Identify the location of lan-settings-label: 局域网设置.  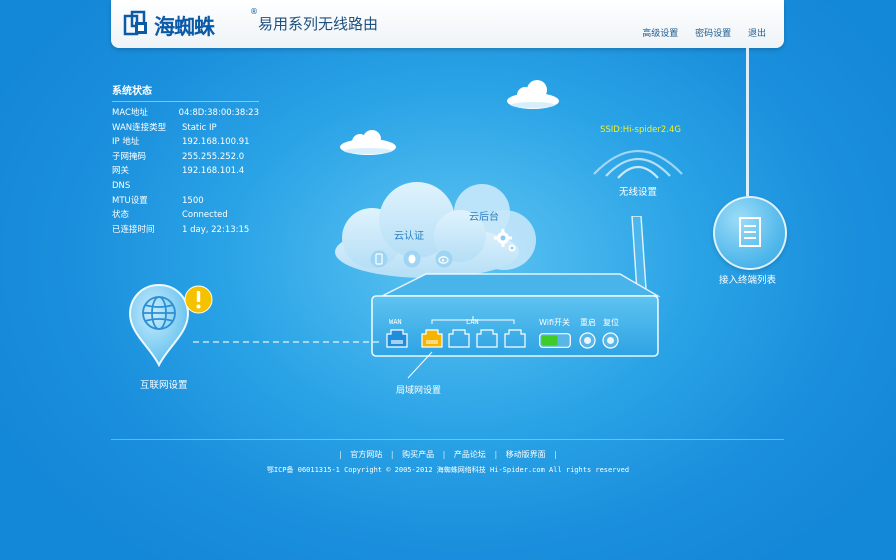
(418, 389).